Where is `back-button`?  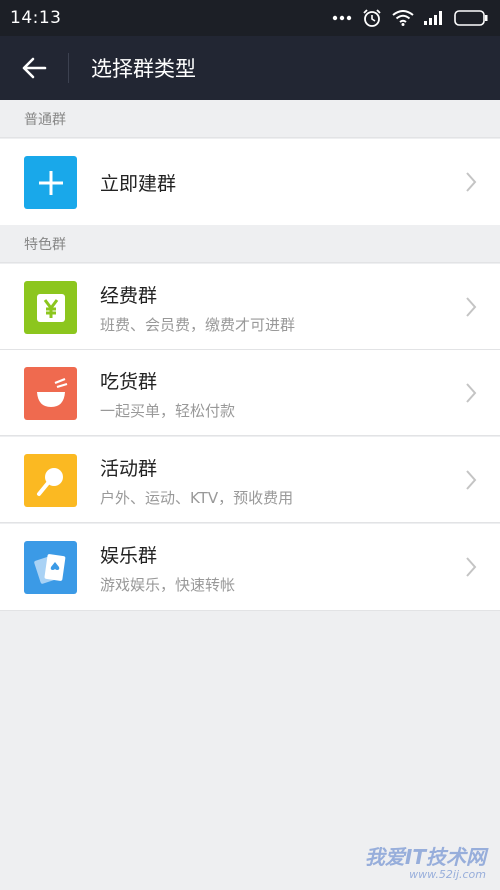
back-button is located at coordinates (34, 68).